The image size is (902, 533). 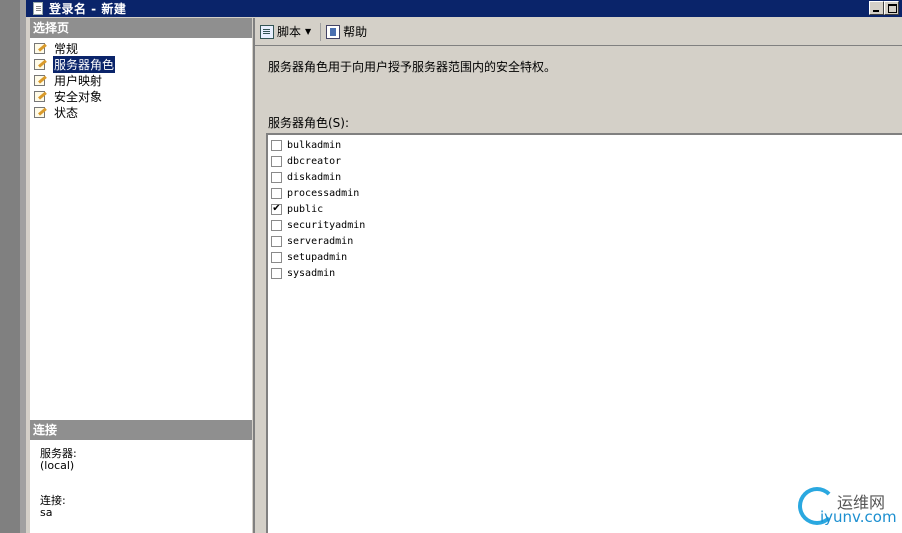 I want to click on page-description: 服务器角色用于向用户授予服务器范围内的安全特权。, so click(x=412, y=67).